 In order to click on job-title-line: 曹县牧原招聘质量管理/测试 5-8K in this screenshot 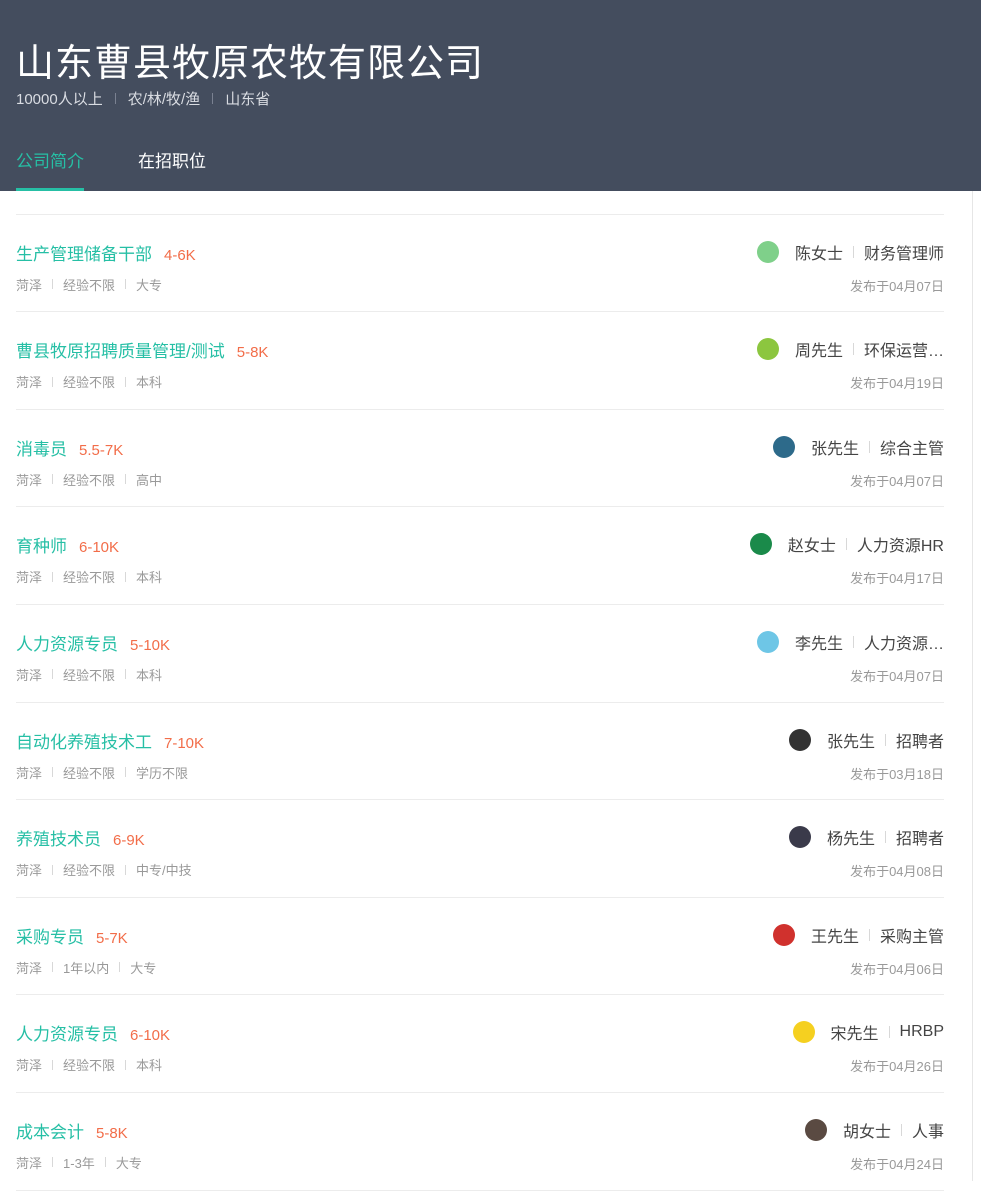, I will do `click(142, 349)`.